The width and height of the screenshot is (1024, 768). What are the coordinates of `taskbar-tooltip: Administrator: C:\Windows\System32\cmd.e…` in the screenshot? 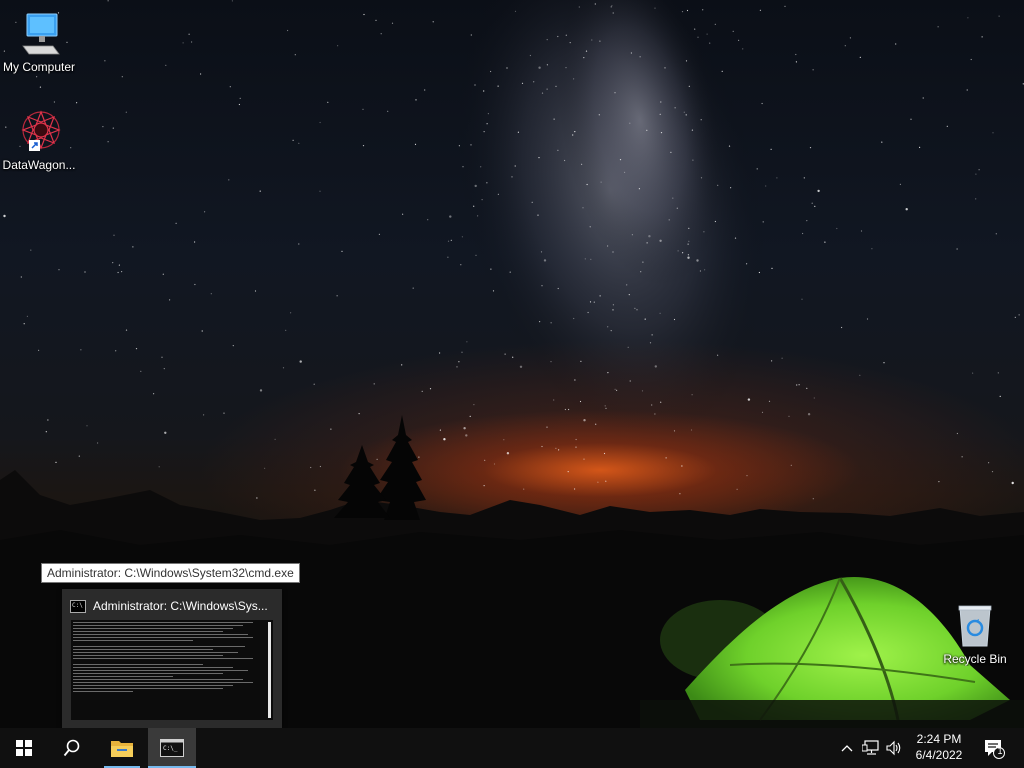 It's located at (170, 573).